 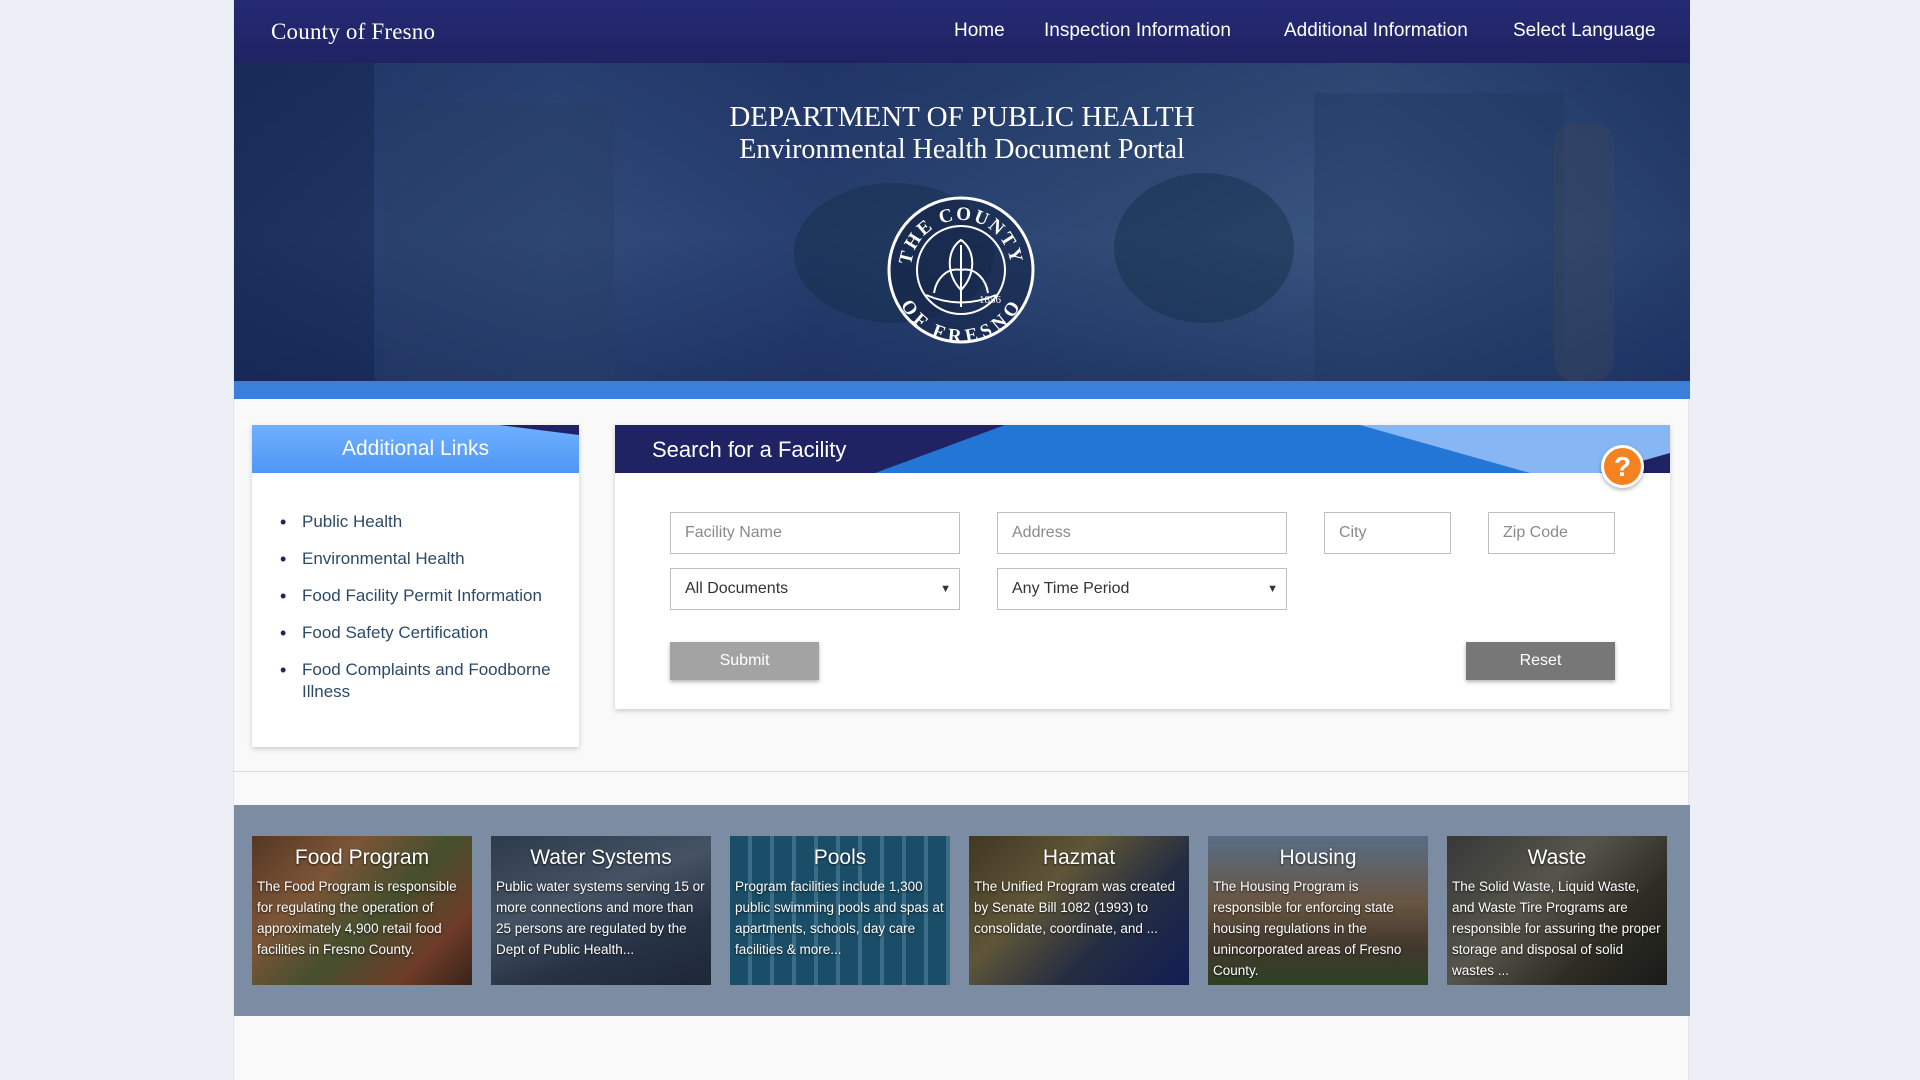 What do you see at coordinates (1142, 589) in the screenshot?
I see `time-period-select: Any Time Period ▼` at bounding box center [1142, 589].